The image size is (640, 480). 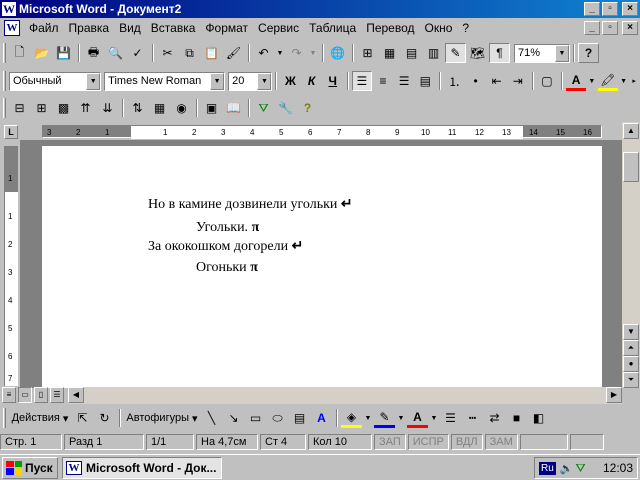 What do you see at coordinates (307, 108) in the screenshot?
I see `help-question-icon: ?` at bounding box center [307, 108].